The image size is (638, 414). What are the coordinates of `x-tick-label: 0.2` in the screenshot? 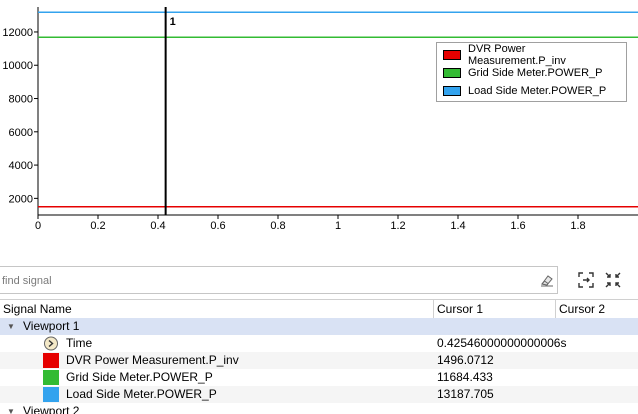 It's located at (97, 226).